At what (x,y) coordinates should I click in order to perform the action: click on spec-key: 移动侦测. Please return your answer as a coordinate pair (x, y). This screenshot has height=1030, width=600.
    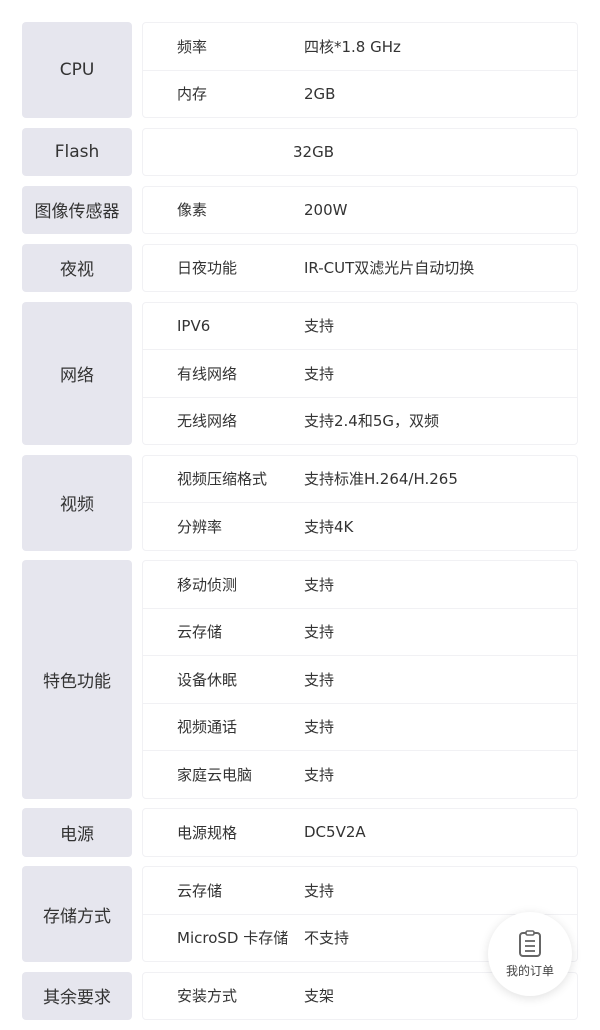
    Looking at the image, I should click on (207, 584).